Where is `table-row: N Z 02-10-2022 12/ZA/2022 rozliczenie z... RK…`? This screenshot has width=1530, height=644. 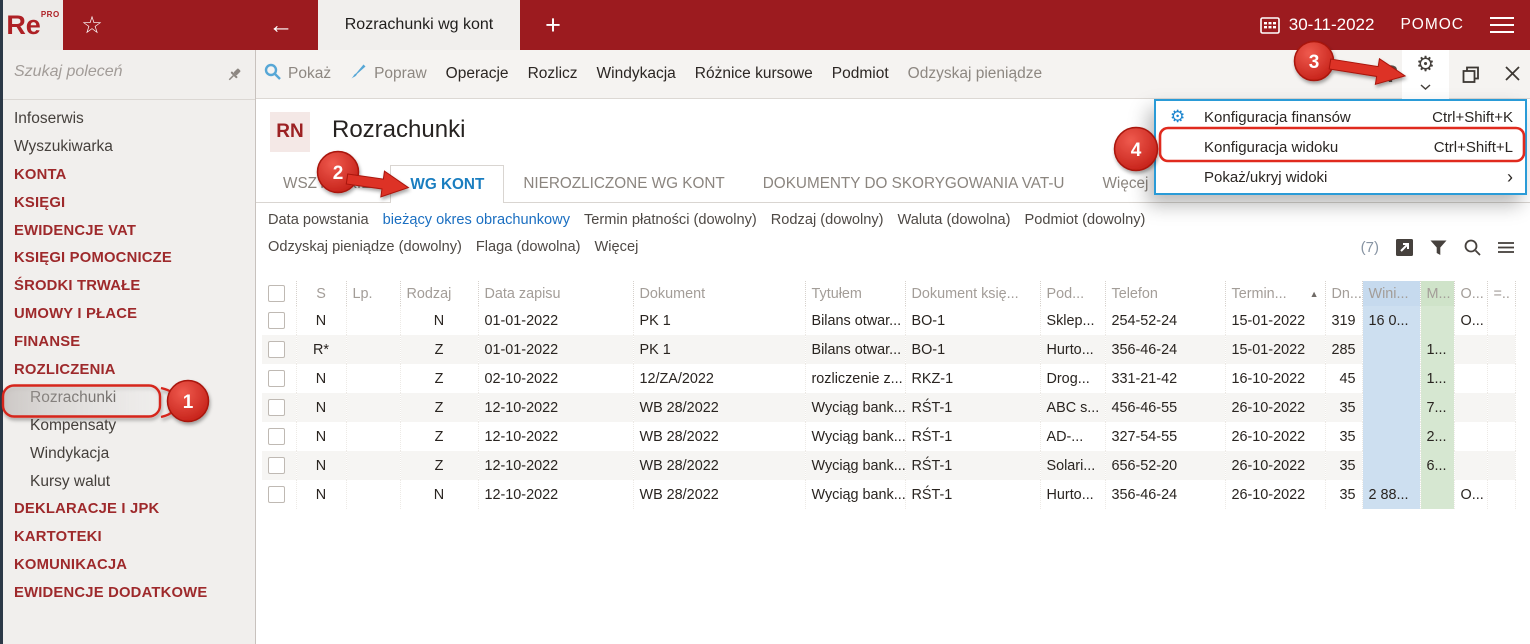
table-row: N Z 02-10-2022 12/ZA/2022 rozliczenie z... RK… is located at coordinates (889, 378).